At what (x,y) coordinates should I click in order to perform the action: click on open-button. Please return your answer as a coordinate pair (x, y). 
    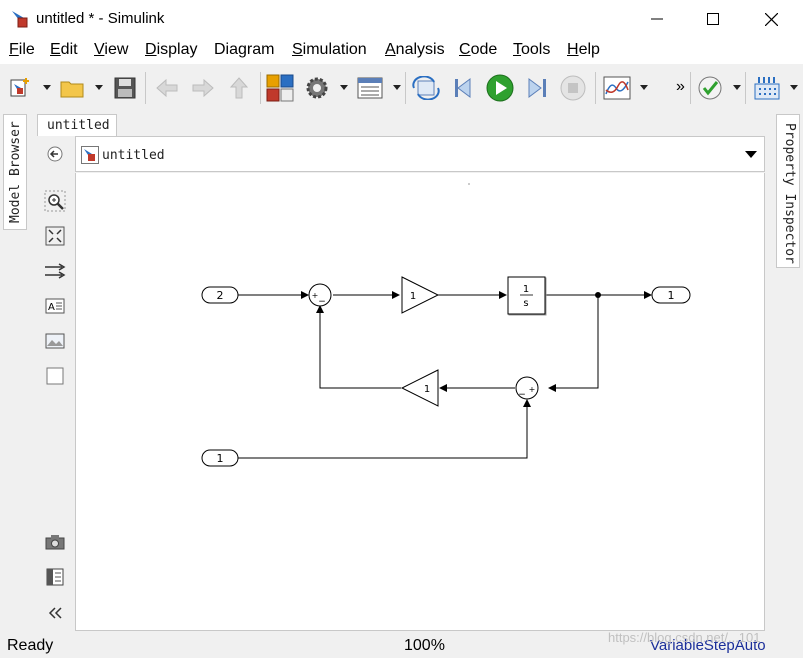
    Looking at the image, I should click on (73, 88).